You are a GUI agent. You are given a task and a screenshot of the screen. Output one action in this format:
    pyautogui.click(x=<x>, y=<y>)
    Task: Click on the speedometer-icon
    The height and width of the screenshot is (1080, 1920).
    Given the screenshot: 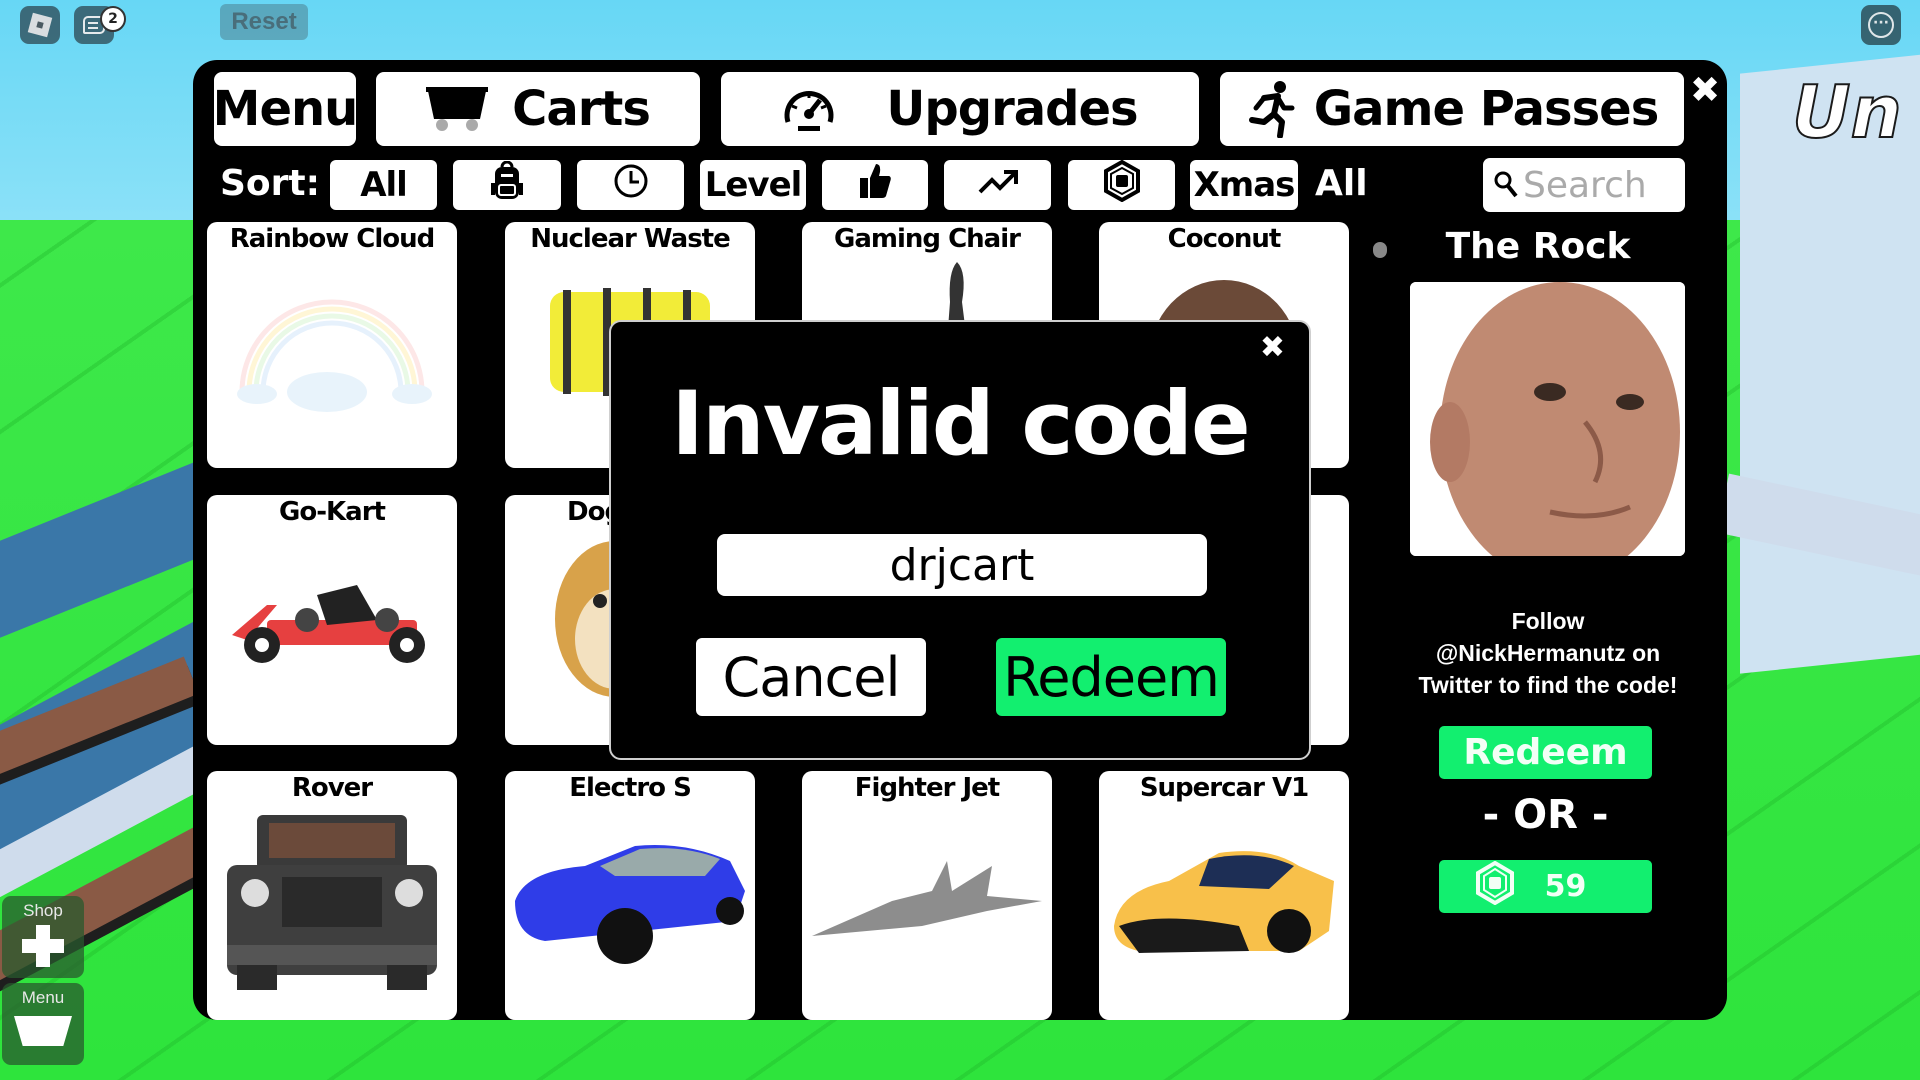 What is the action you would take?
    pyautogui.click(x=809, y=109)
    